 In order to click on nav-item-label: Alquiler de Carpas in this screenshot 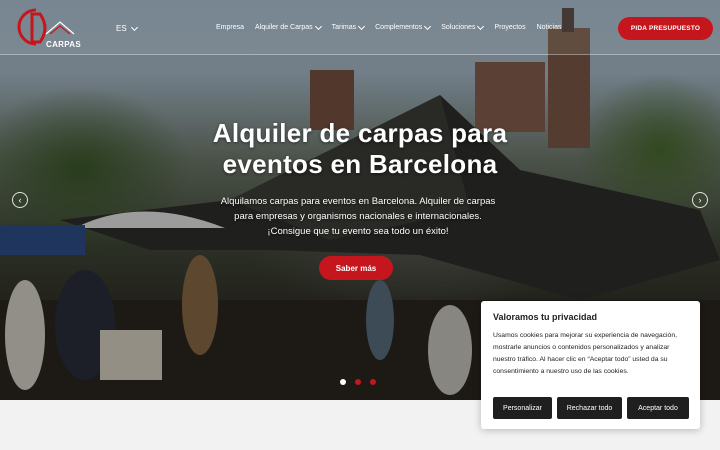, I will do `click(284, 27)`.